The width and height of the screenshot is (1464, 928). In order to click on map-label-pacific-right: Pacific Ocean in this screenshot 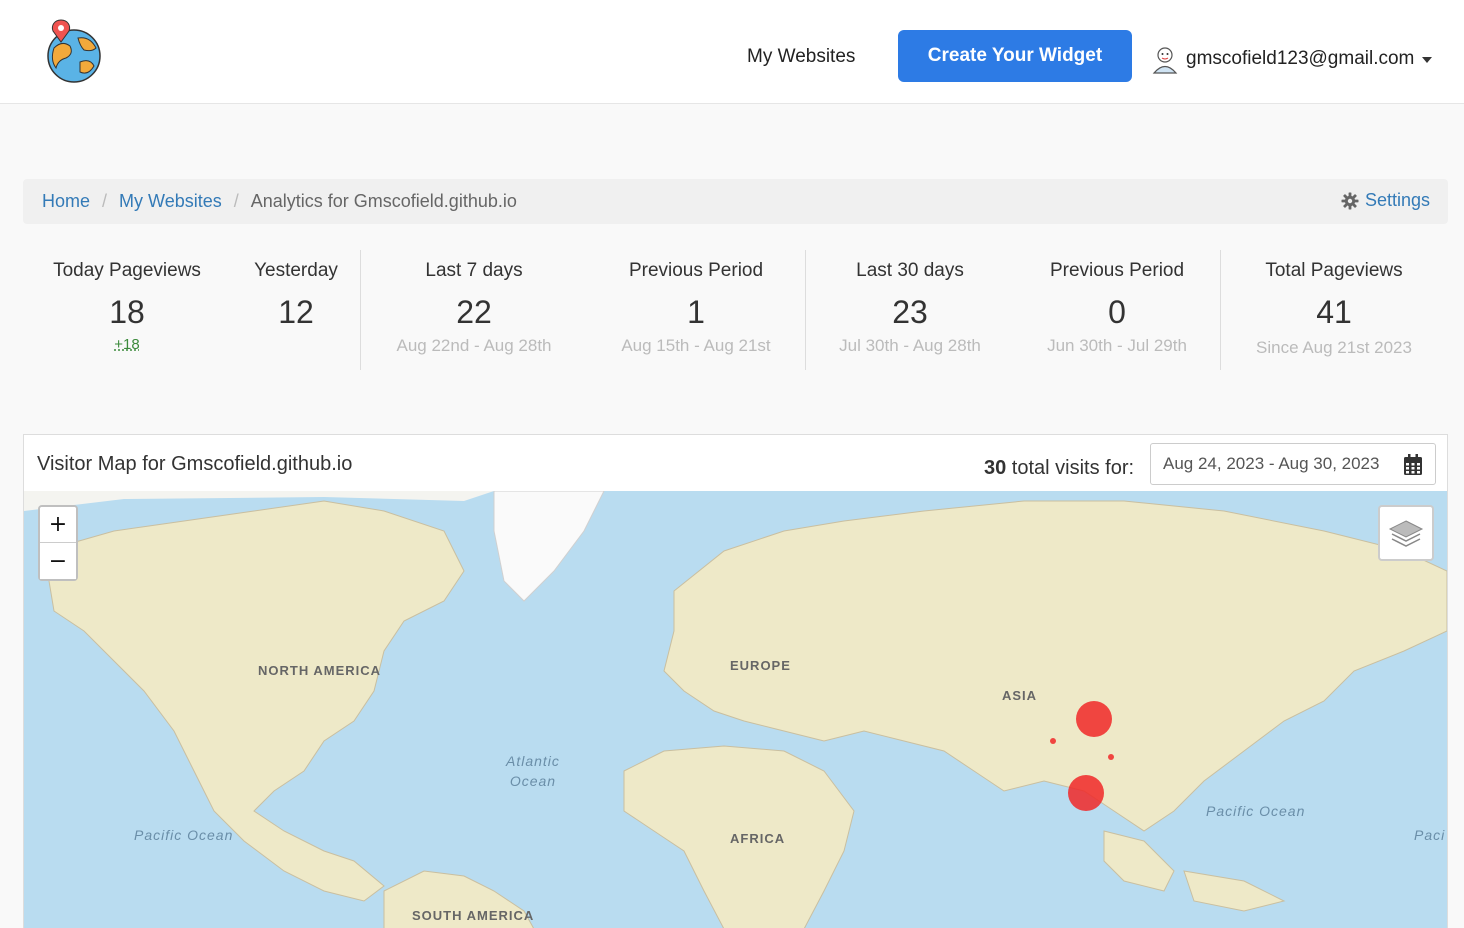, I will do `click(1256, 811)`.